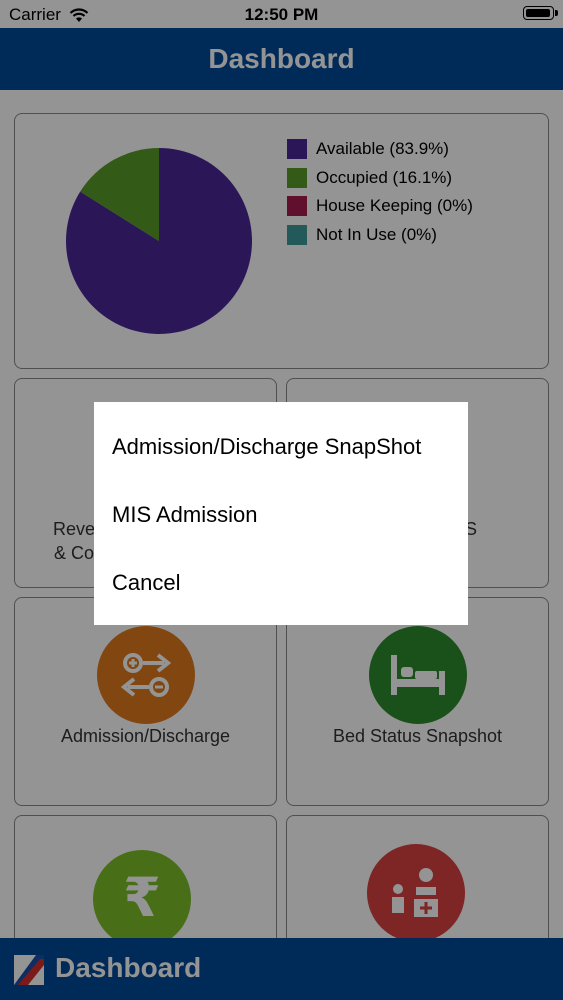 The height and width of the screenshot is (1000, 563). Describe the element at coordinates (266, 447) in the screenshot. I see `admission-discharge-snapshot-option: Admission/Discharge SnapShot` at that location.